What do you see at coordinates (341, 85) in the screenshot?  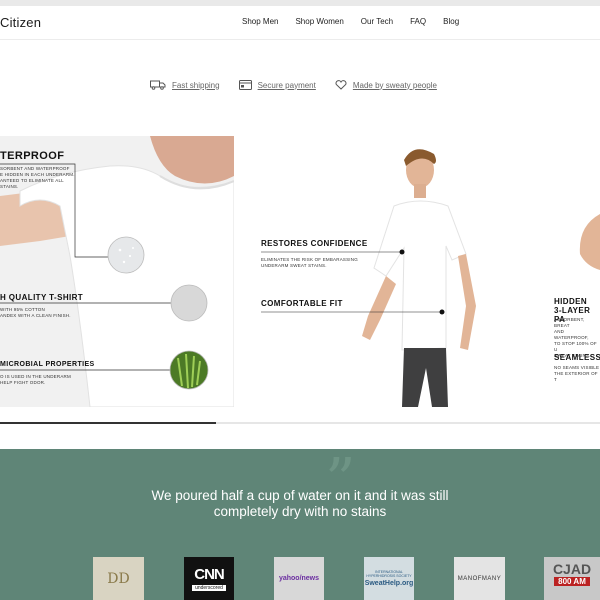 I see `heart-icon` at bounding box center [341, 85].